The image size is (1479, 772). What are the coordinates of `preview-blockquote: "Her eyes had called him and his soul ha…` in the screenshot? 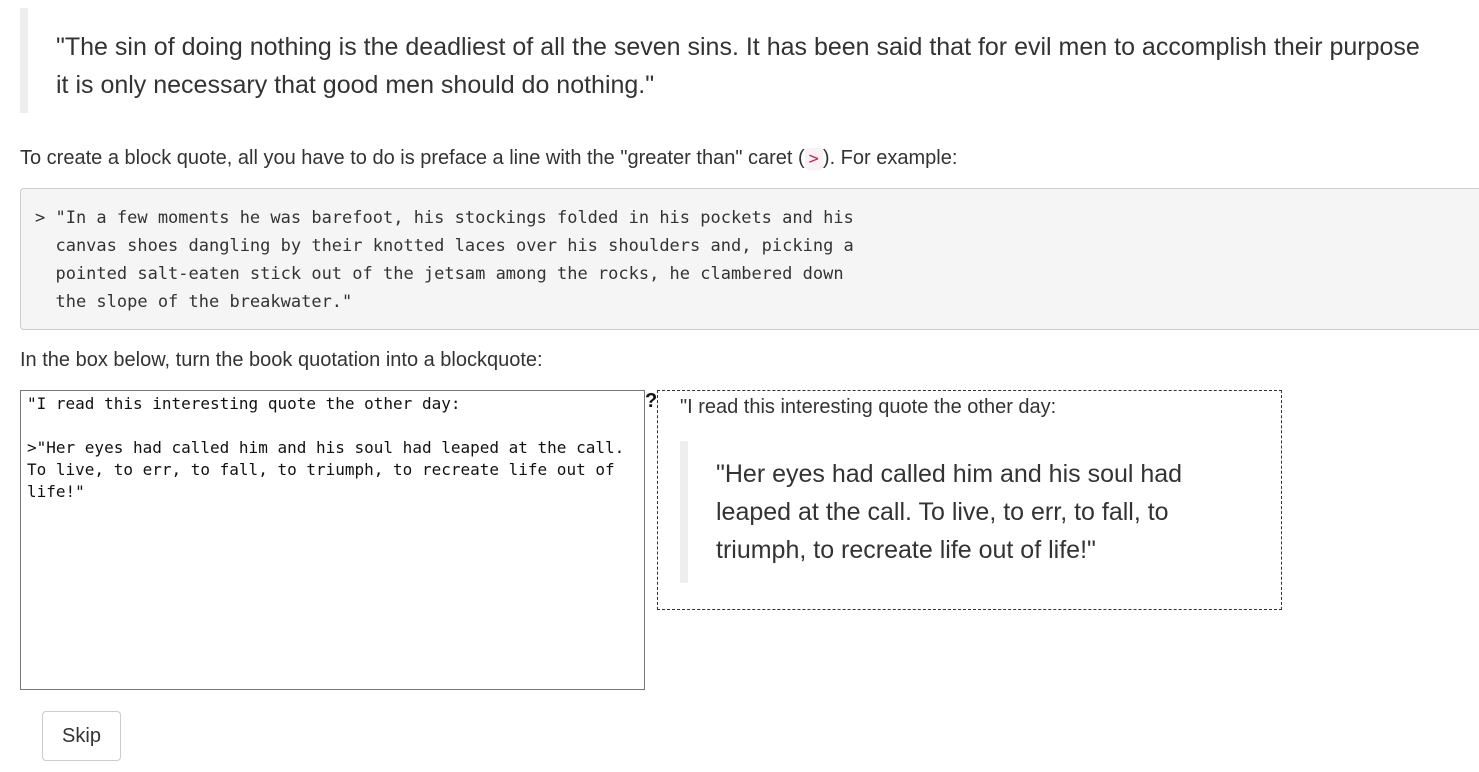 It's located at (945, 512).